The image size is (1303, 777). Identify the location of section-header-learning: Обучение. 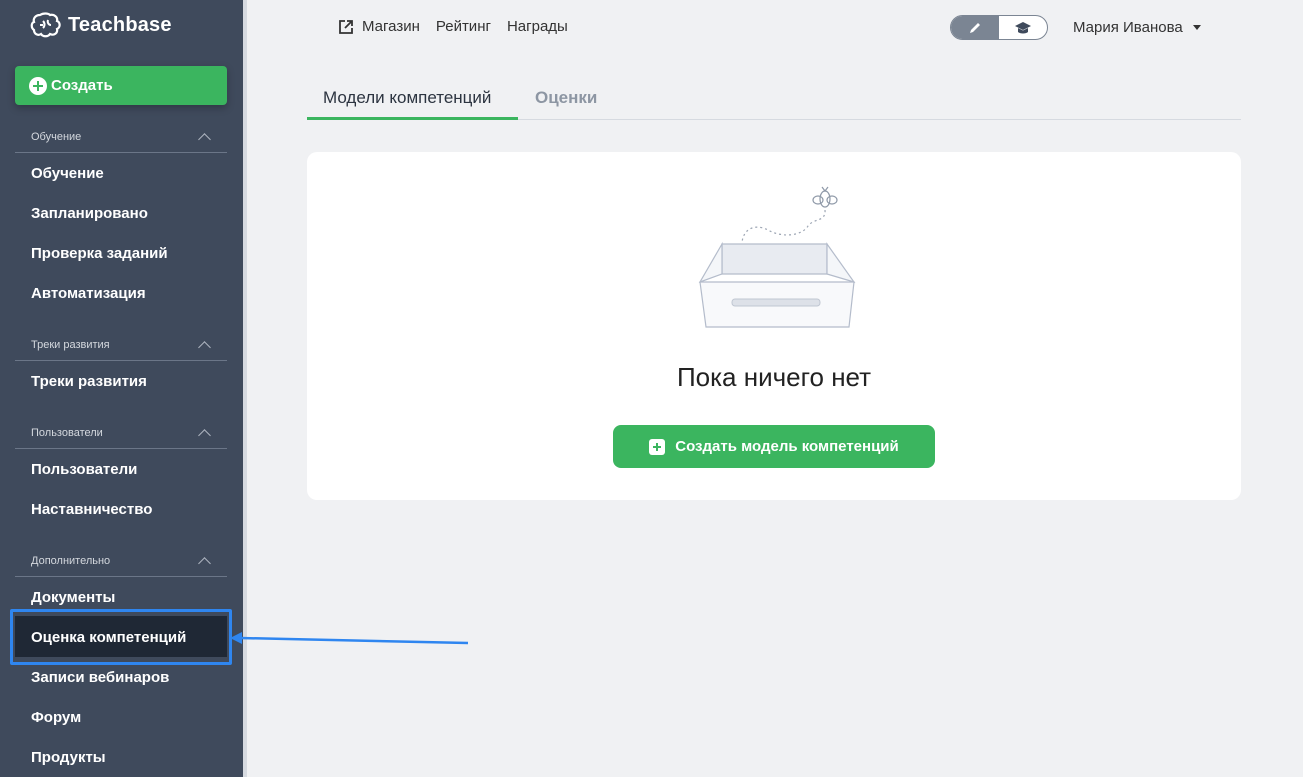
(121, 137).